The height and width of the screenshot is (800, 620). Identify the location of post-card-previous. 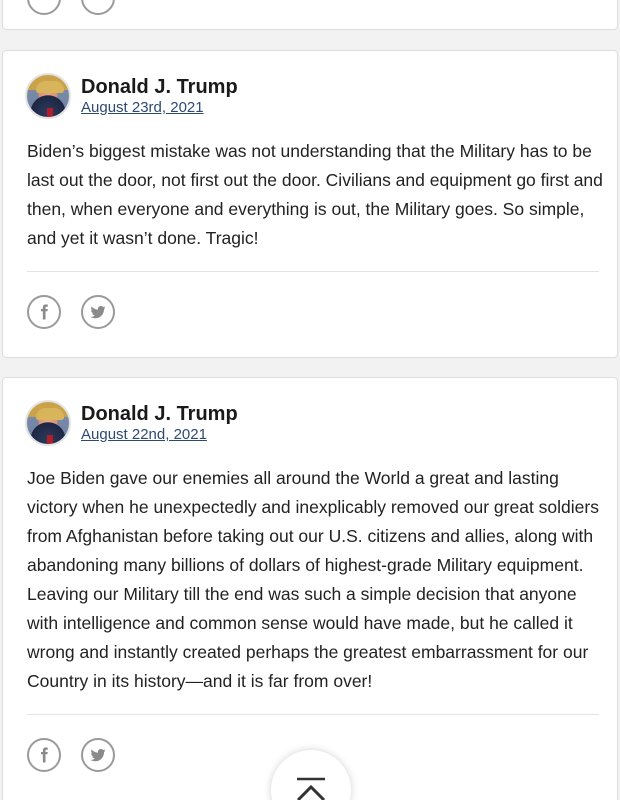
(310, 15).